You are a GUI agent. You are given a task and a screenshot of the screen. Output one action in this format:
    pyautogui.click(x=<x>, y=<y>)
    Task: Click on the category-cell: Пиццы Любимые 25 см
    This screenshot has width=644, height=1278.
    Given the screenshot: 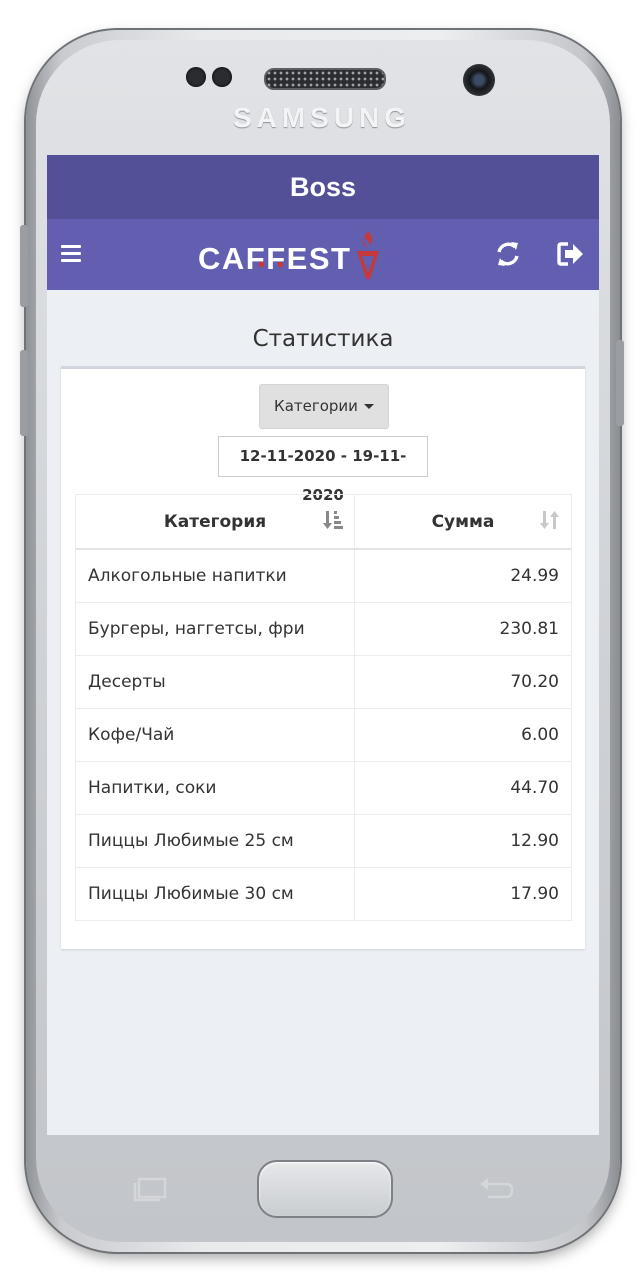 What is the action you would take?
    pyautogui.click(x=215, y=841)
    